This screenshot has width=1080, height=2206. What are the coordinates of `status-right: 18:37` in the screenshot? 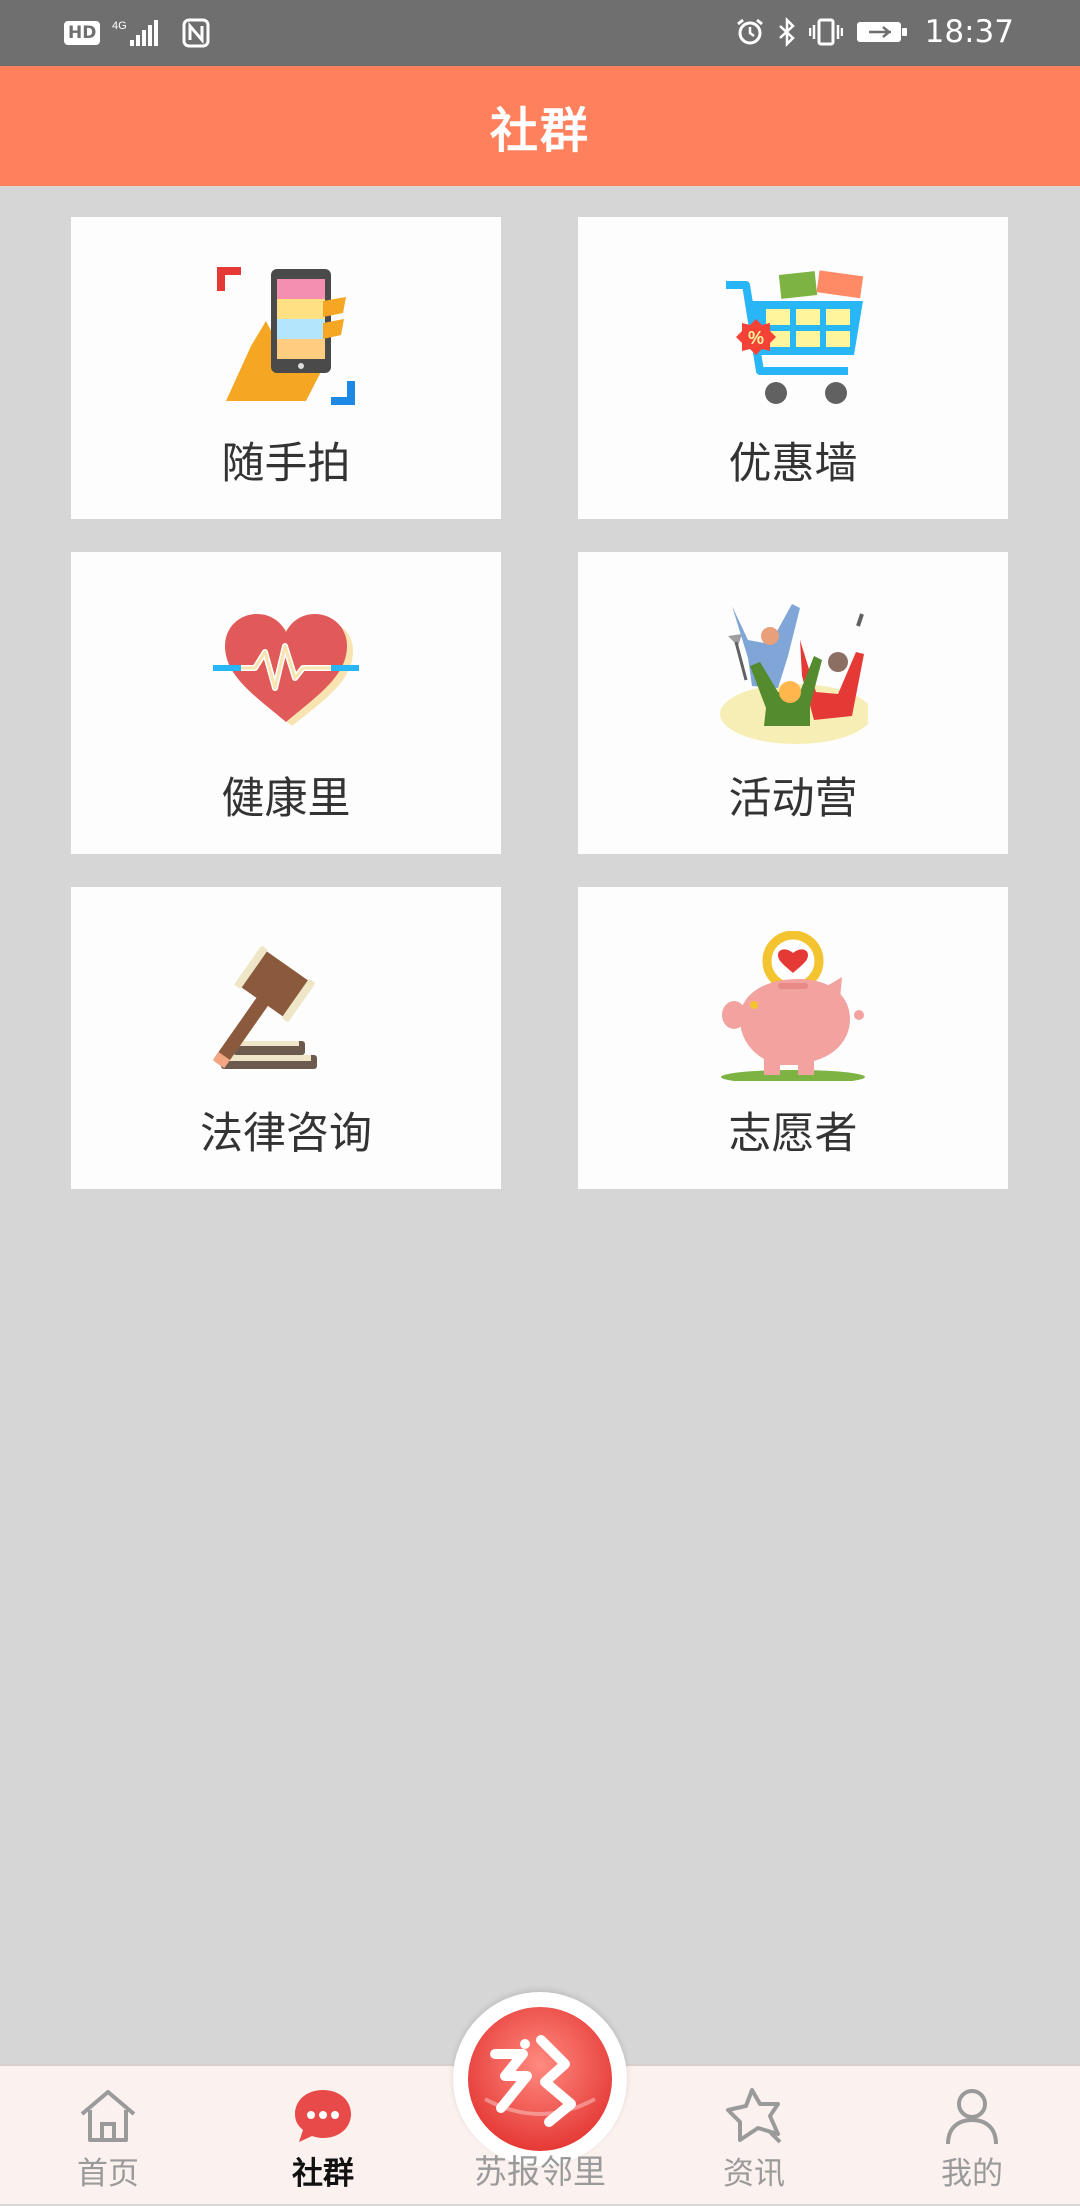 It's located at (874, 32).